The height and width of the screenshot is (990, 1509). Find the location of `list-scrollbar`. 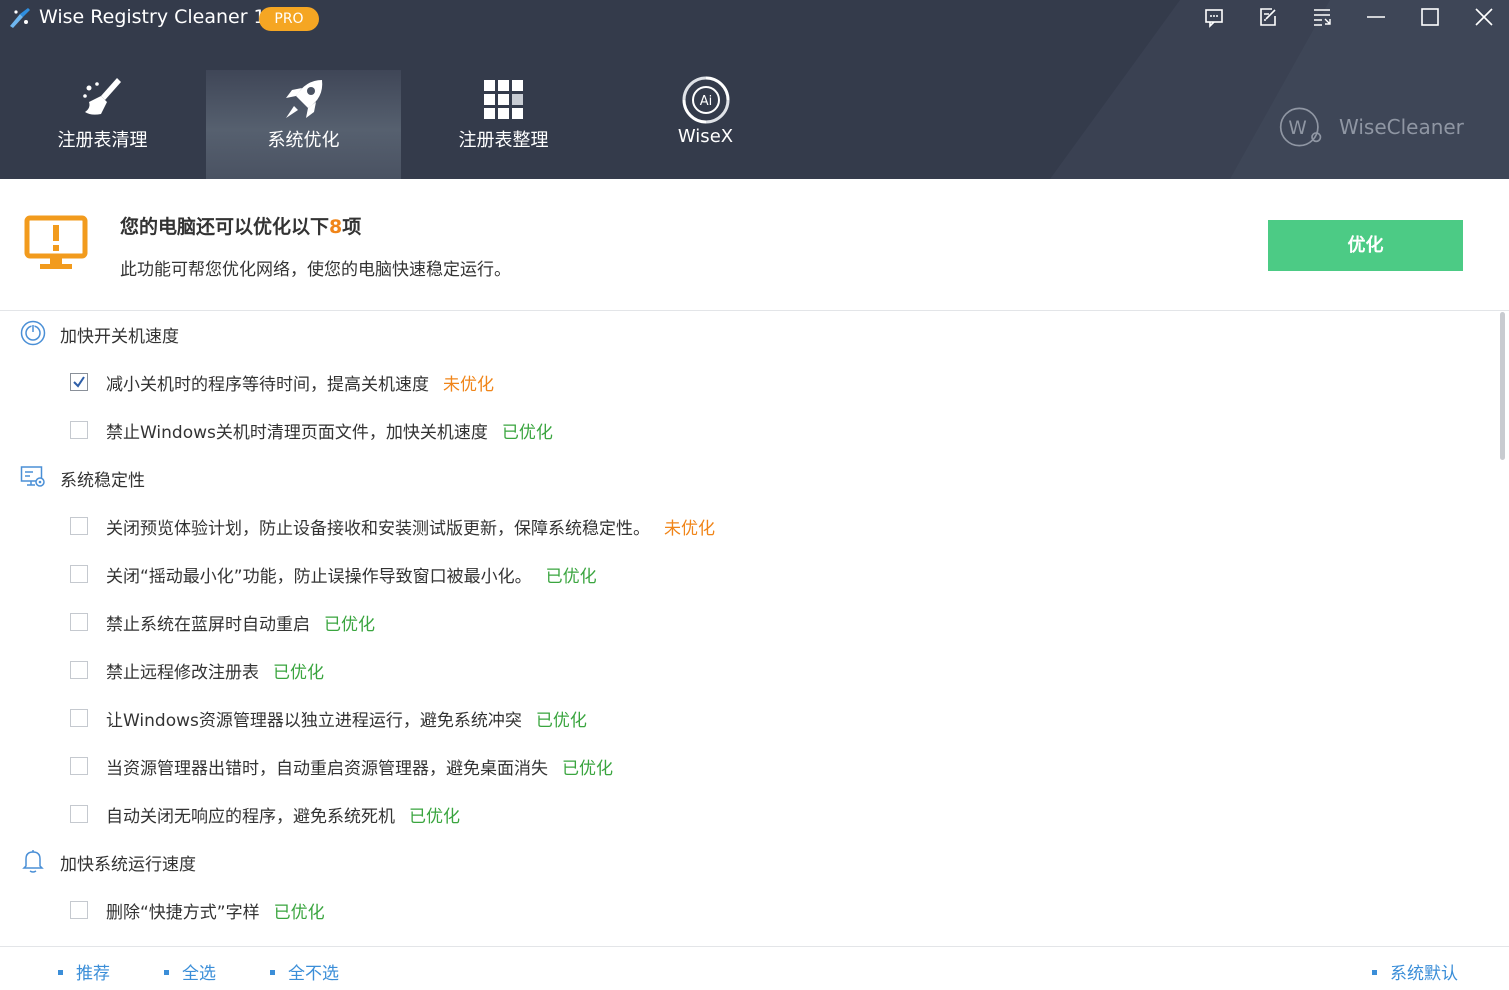

list-scrollbar is located at coordinates (1503, 629).